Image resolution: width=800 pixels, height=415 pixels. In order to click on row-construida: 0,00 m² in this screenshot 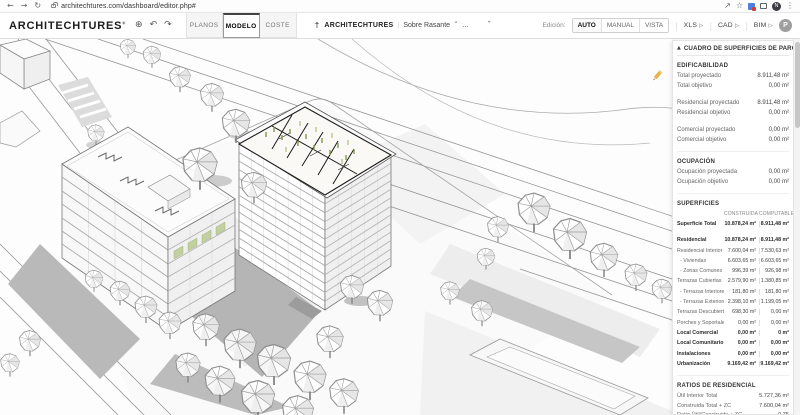, I will do `click(746, 332)`.